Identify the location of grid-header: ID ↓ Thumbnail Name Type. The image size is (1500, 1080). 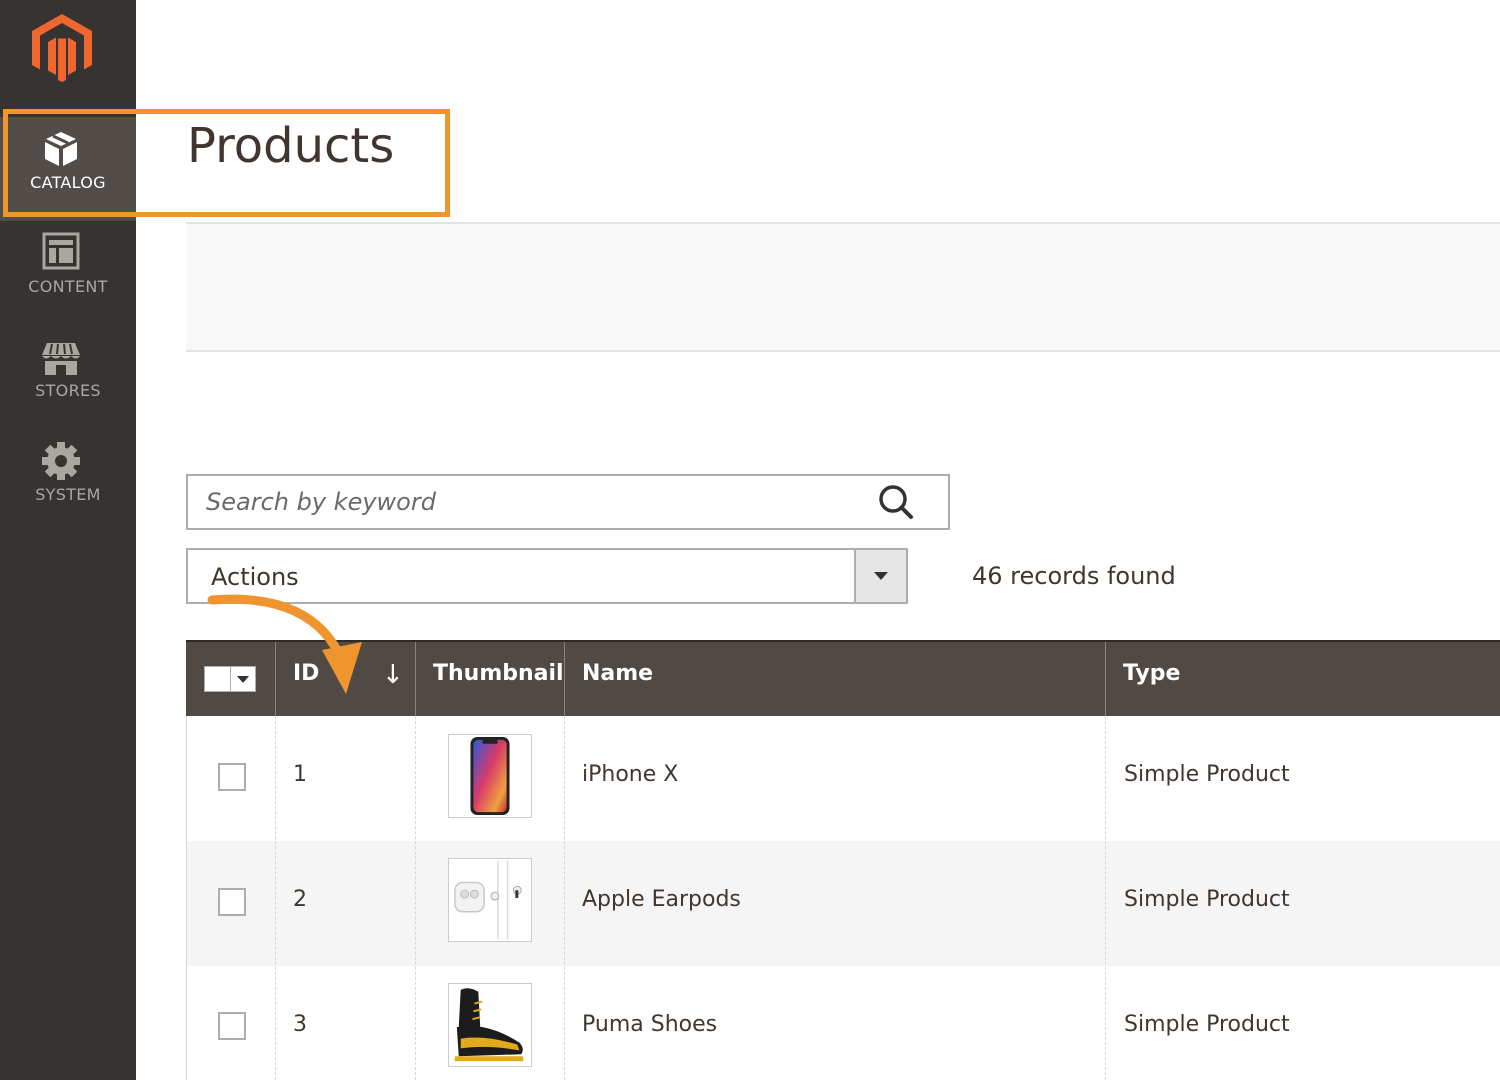
(843, 679).